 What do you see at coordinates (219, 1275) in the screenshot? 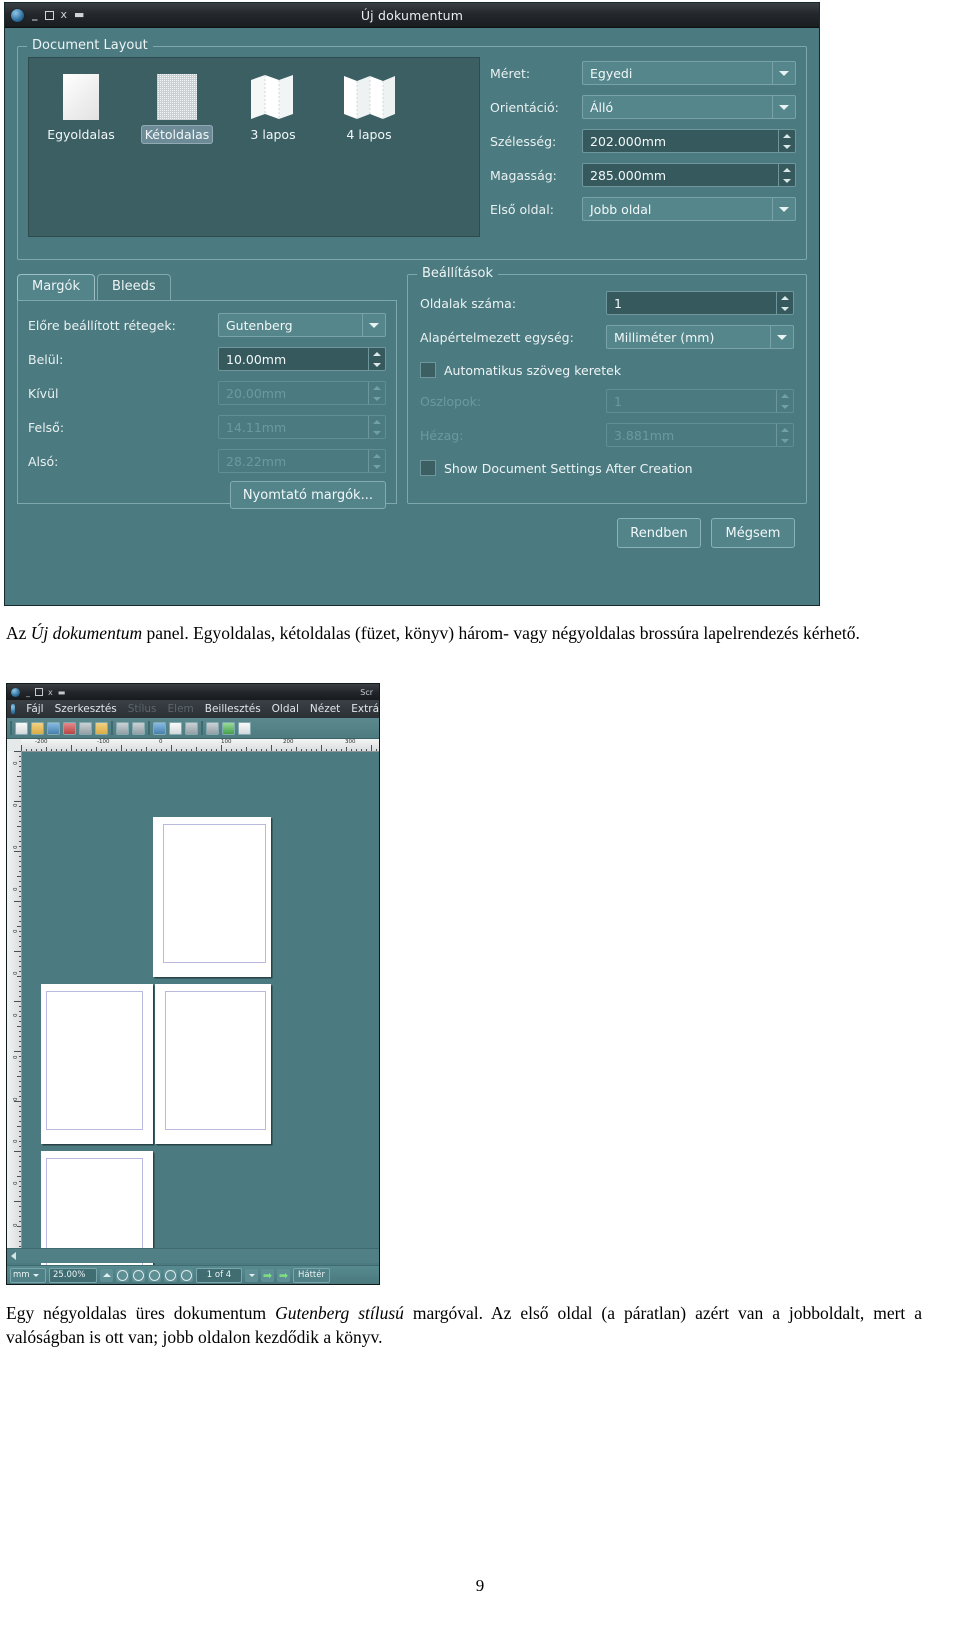
I see `page-indicator-field: 1 of 4` at bounding box center [219, 1275].